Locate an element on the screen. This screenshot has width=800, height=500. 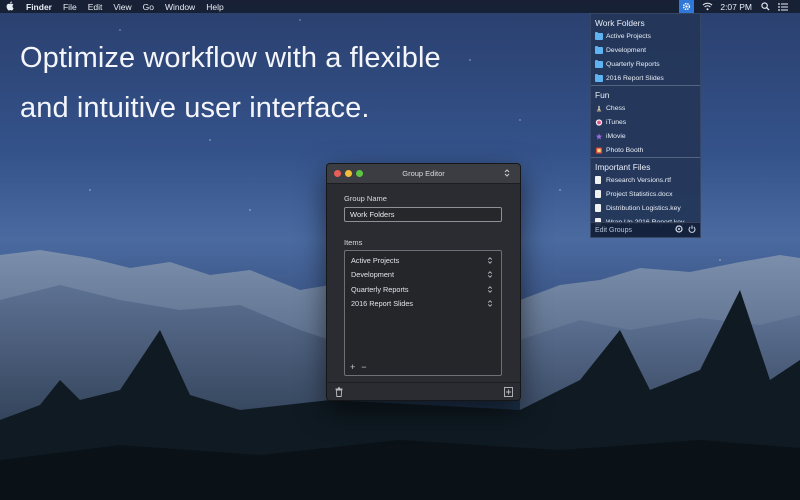
menu-item-itunes: iTunes is located at coordinates (645, 122).